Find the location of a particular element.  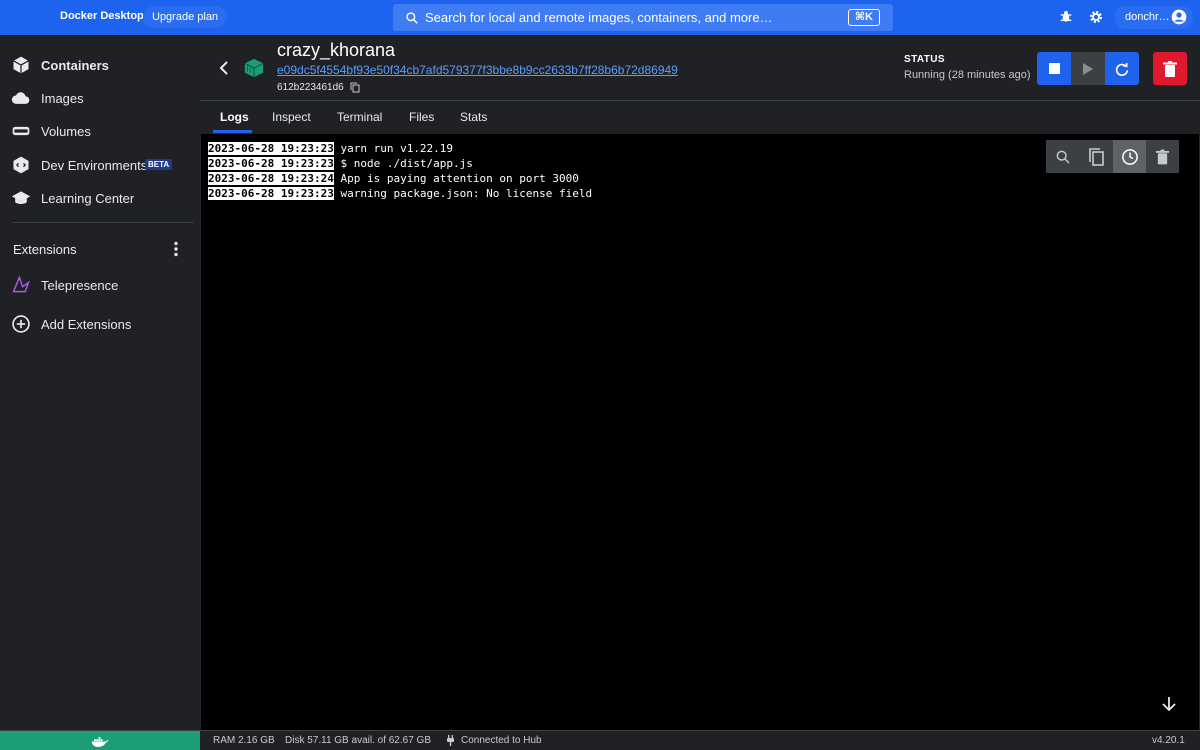

upgrade-plan-button: Upgrade plan is located at coordinates (185, 17).